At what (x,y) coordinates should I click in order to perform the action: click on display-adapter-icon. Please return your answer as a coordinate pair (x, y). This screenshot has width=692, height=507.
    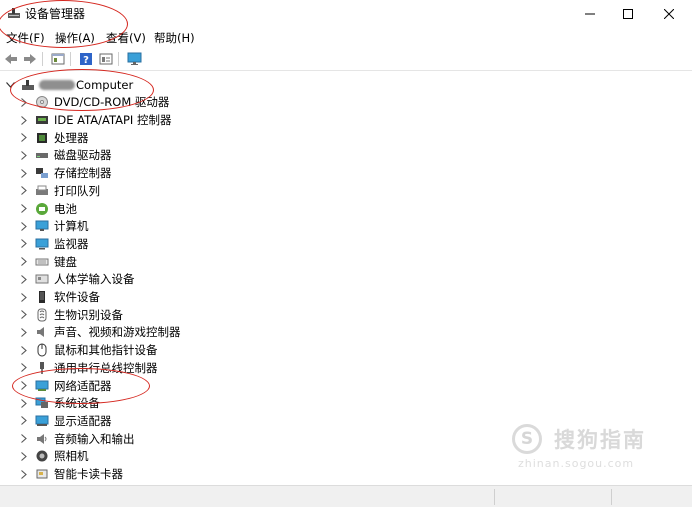
    Looking at the image, I should click on (42, 421).